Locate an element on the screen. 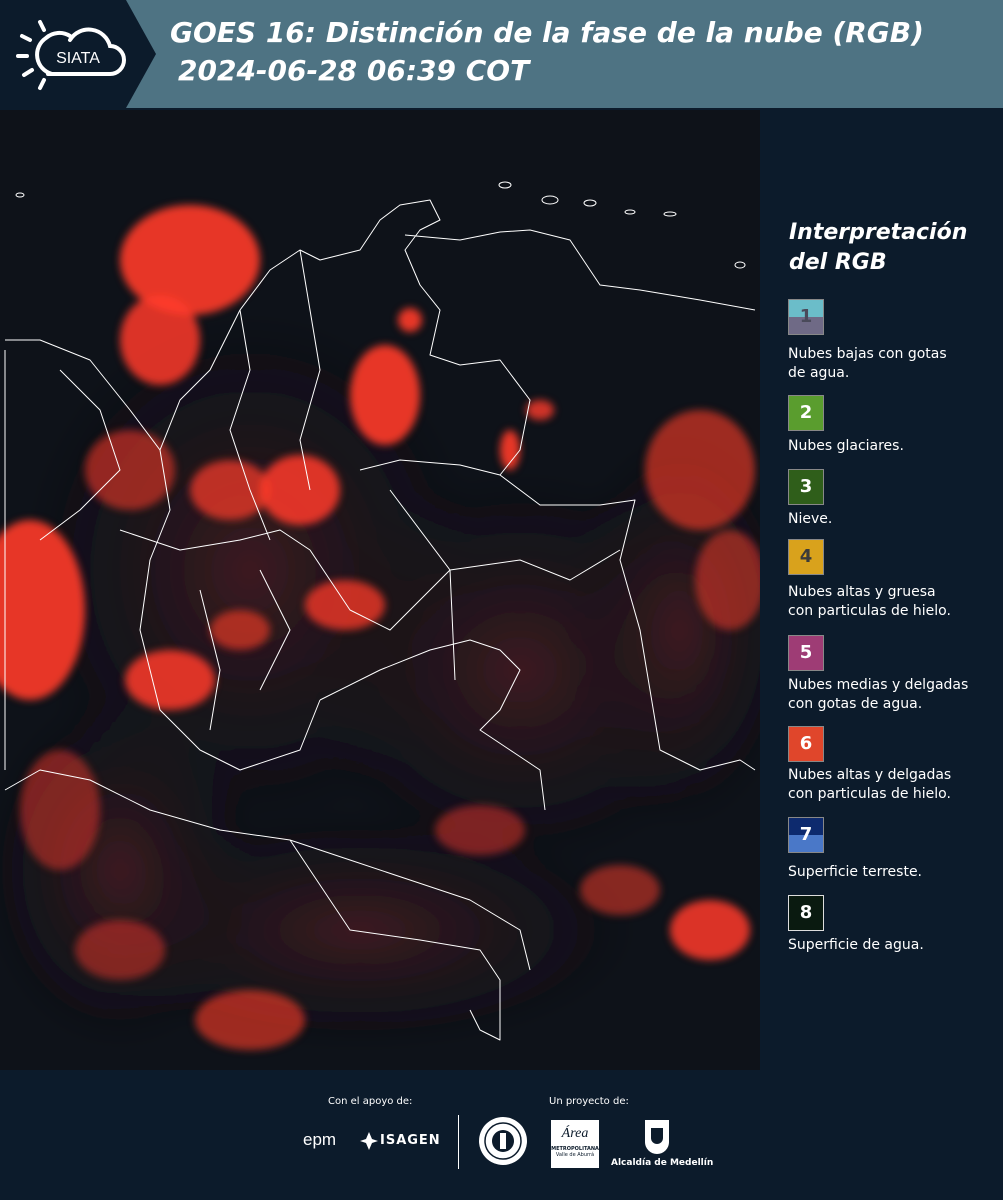 The height and width of the screenshot is (1200, 1003). legend-label-3: Nieve. is located at coordinates (810, 519).